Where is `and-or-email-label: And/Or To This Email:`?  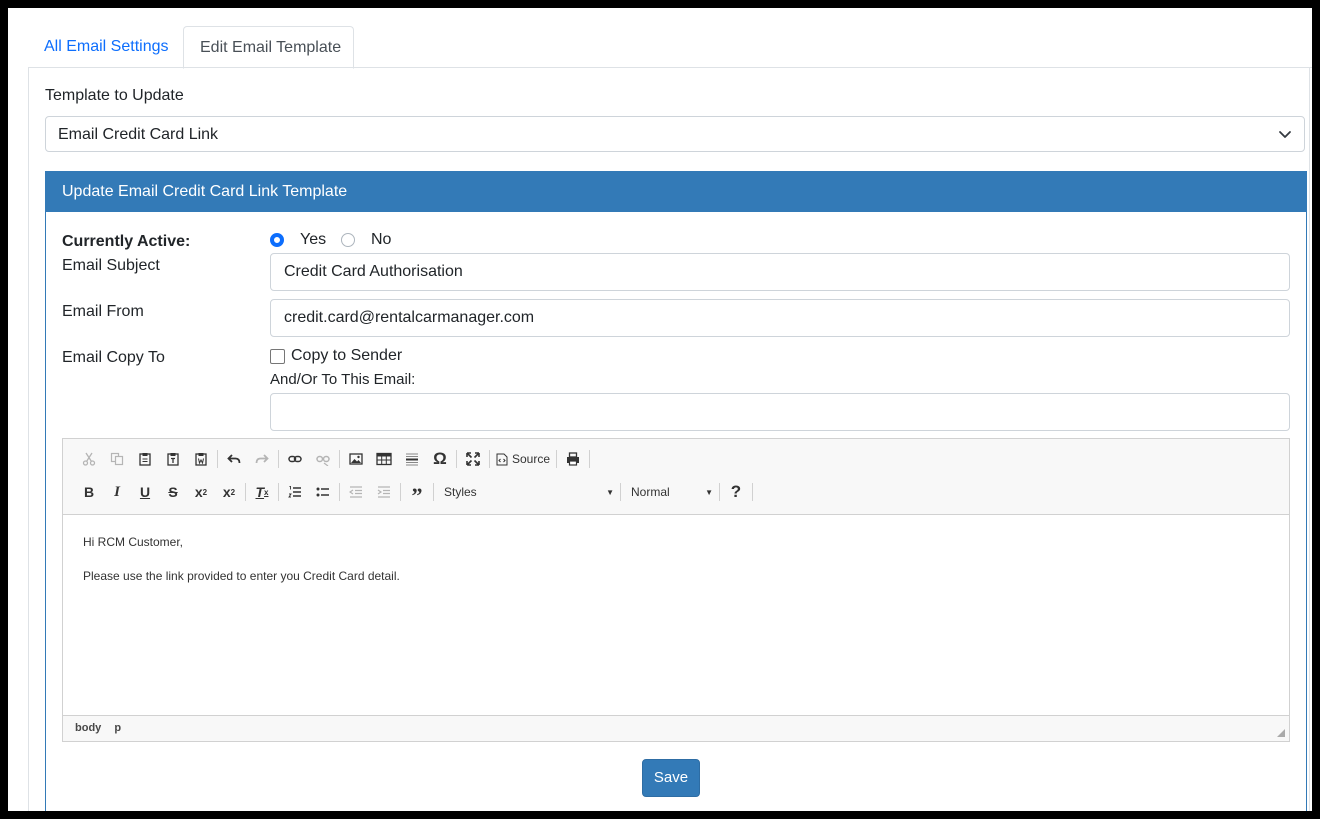
and-or-email-label: And/Or To This Email: is located at coordinates (343, 379).